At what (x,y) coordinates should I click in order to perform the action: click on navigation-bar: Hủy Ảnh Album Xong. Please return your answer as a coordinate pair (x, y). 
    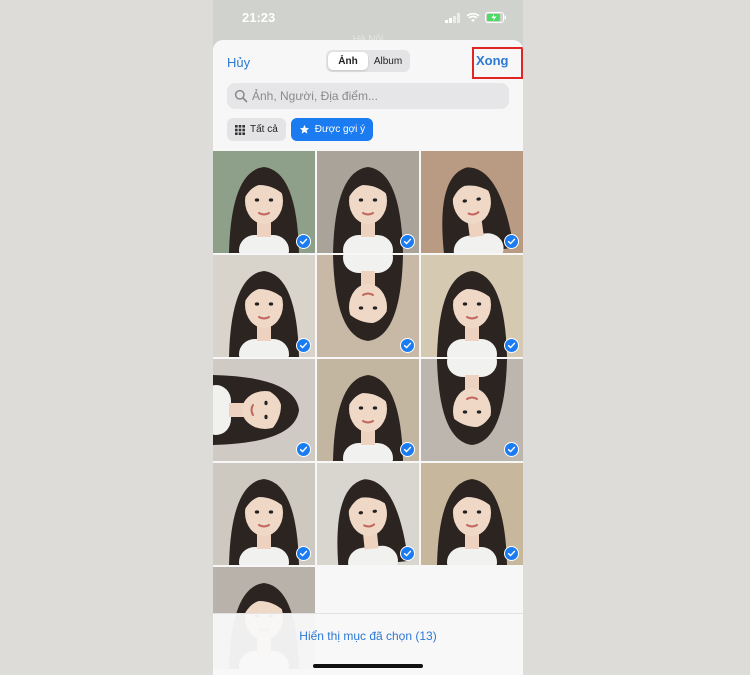
    Looking at the image, I should click on (368, 61).